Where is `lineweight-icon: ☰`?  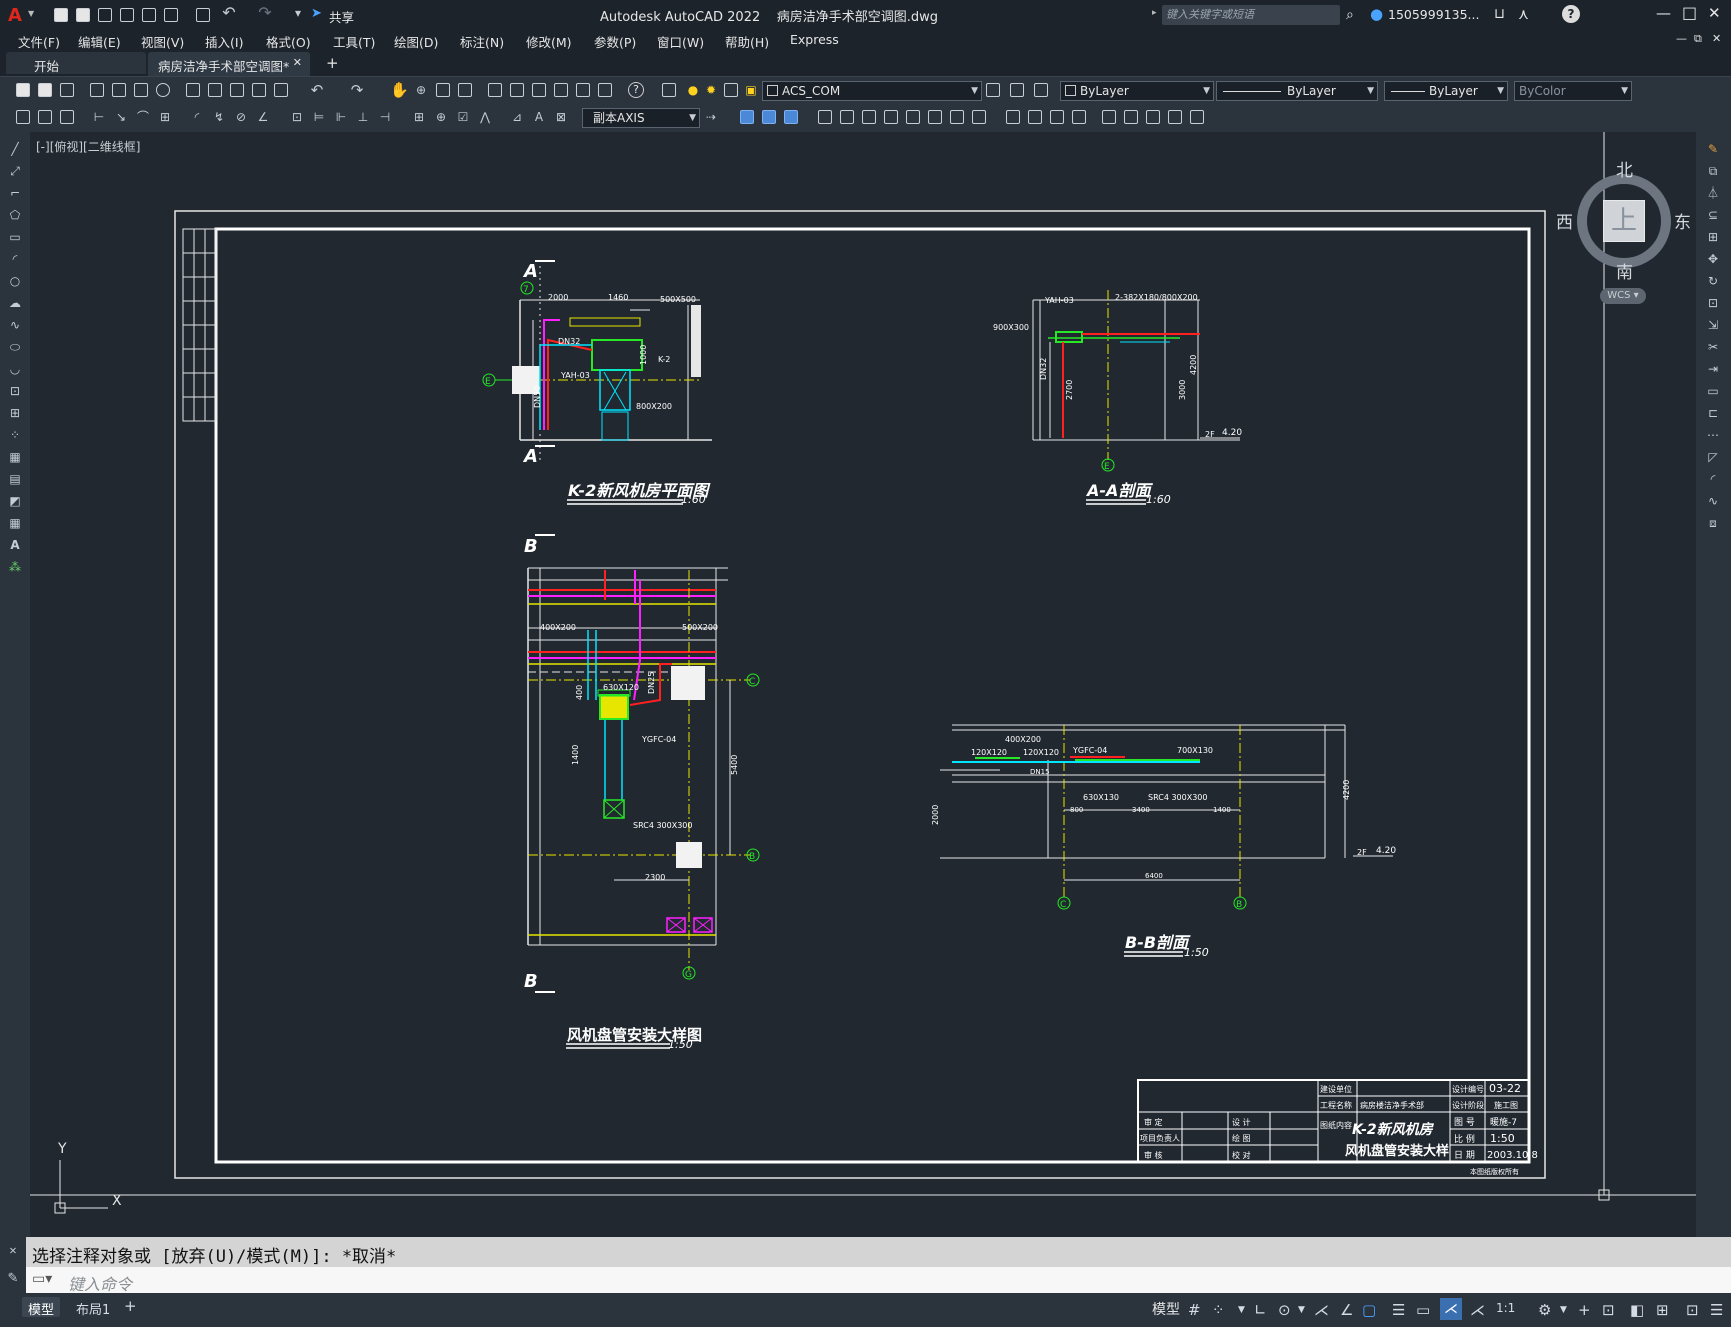
lineweight-icon: ☰ is located at coordinates (1398, 1310).